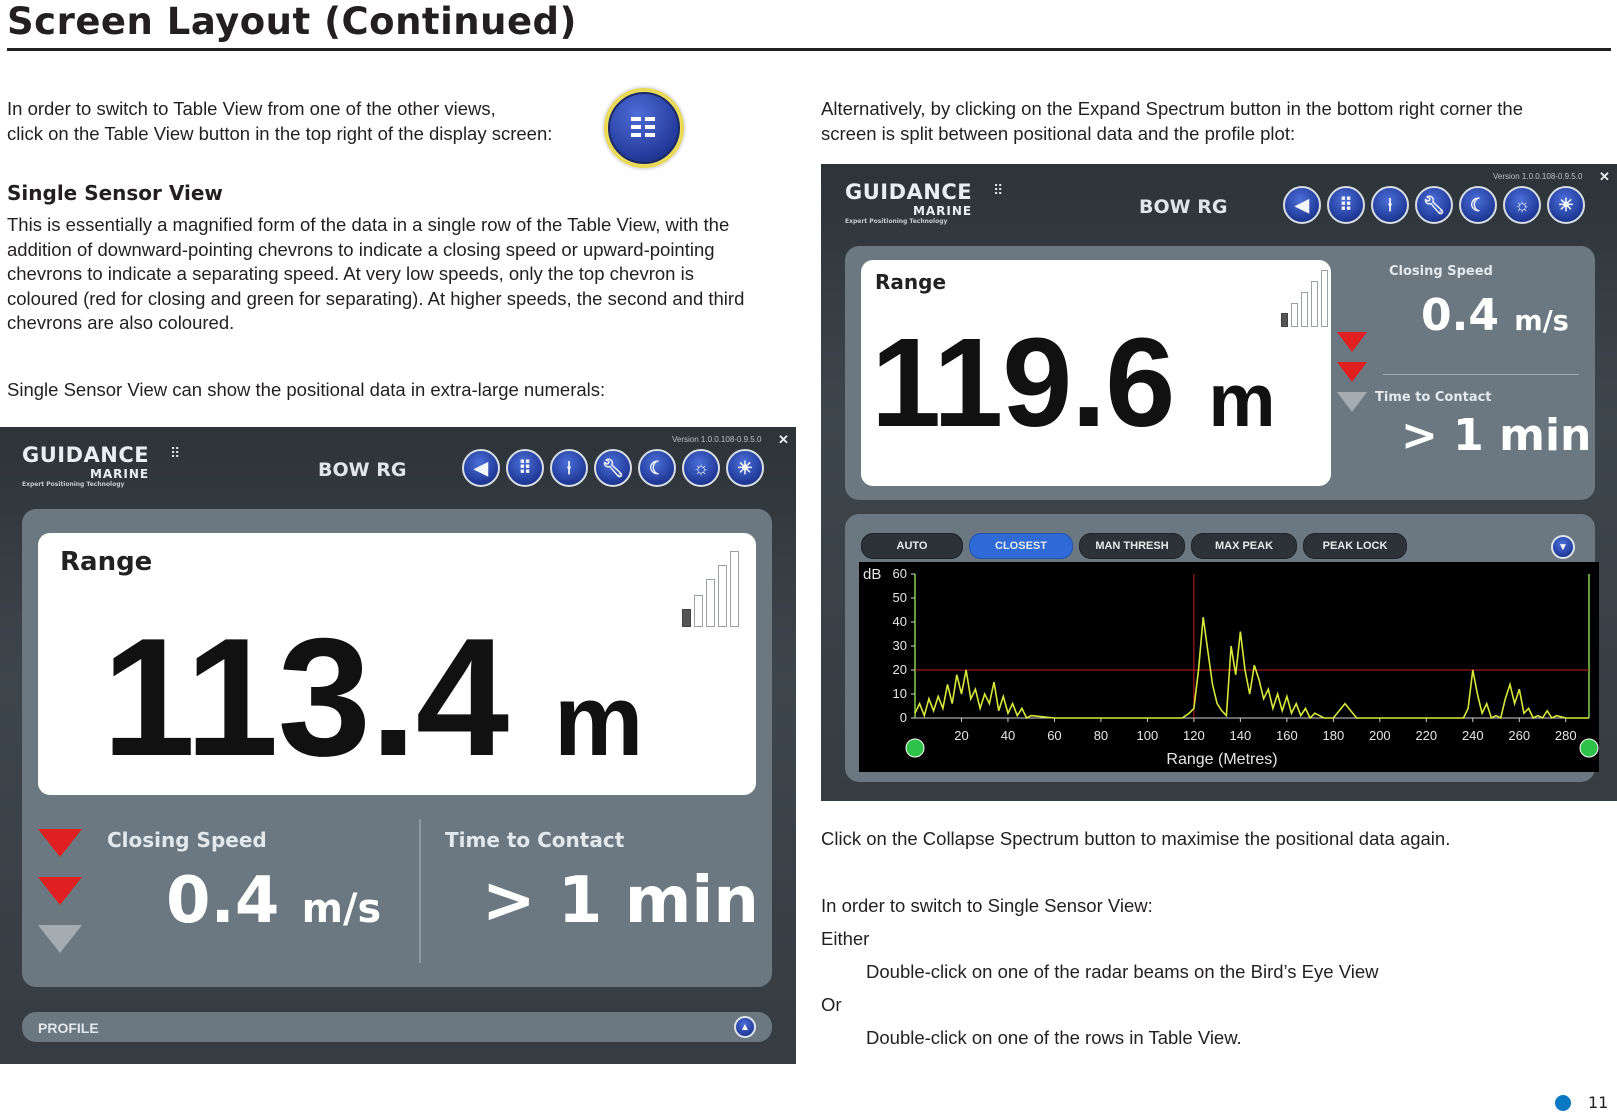 This screenshot has width=1617, height=1113. I want to click on x-tick-label: 200, so click(1380, 735).